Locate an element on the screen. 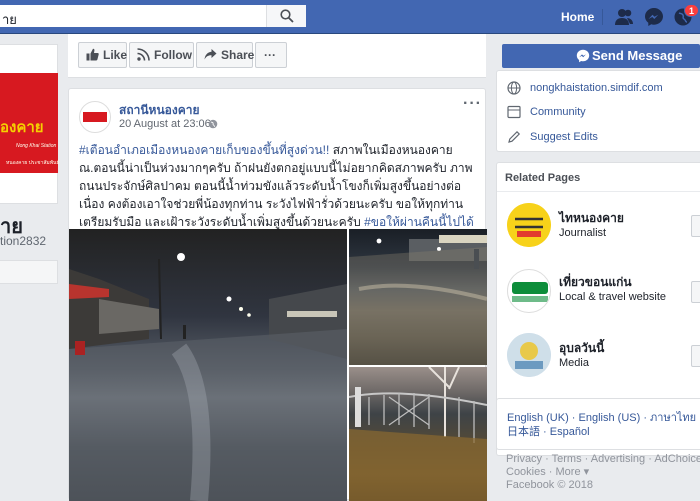 The image size is (700, 501). nav-divider is located at coordinates (602, 17).